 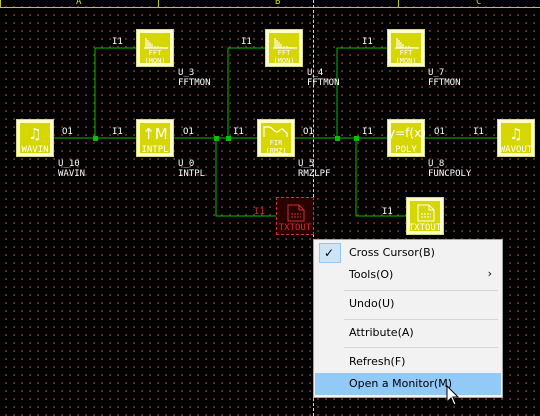 What do you see at coordinates (155, 134) in the screenshot?
I see `interpolate-arrow-icon: ↑M` at bounding box center [155, 134].